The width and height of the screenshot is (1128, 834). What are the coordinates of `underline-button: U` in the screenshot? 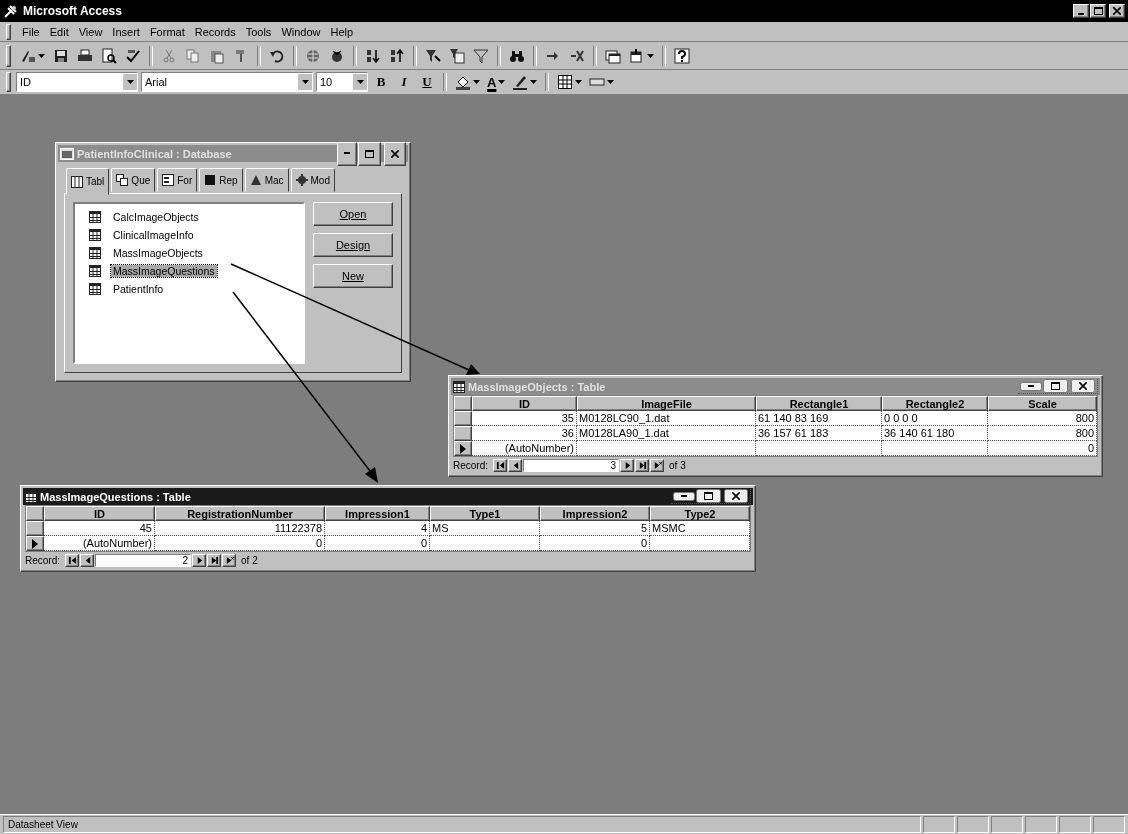 It's located at (427, 82).